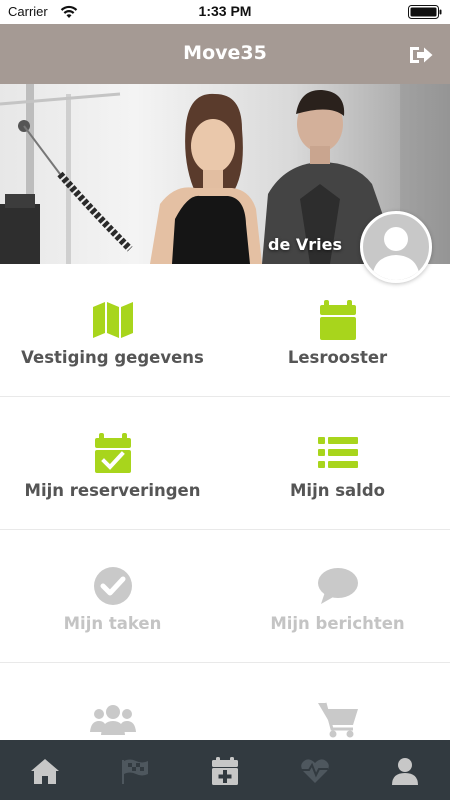  I want to click on app-header: Move35, so click(225, 54).